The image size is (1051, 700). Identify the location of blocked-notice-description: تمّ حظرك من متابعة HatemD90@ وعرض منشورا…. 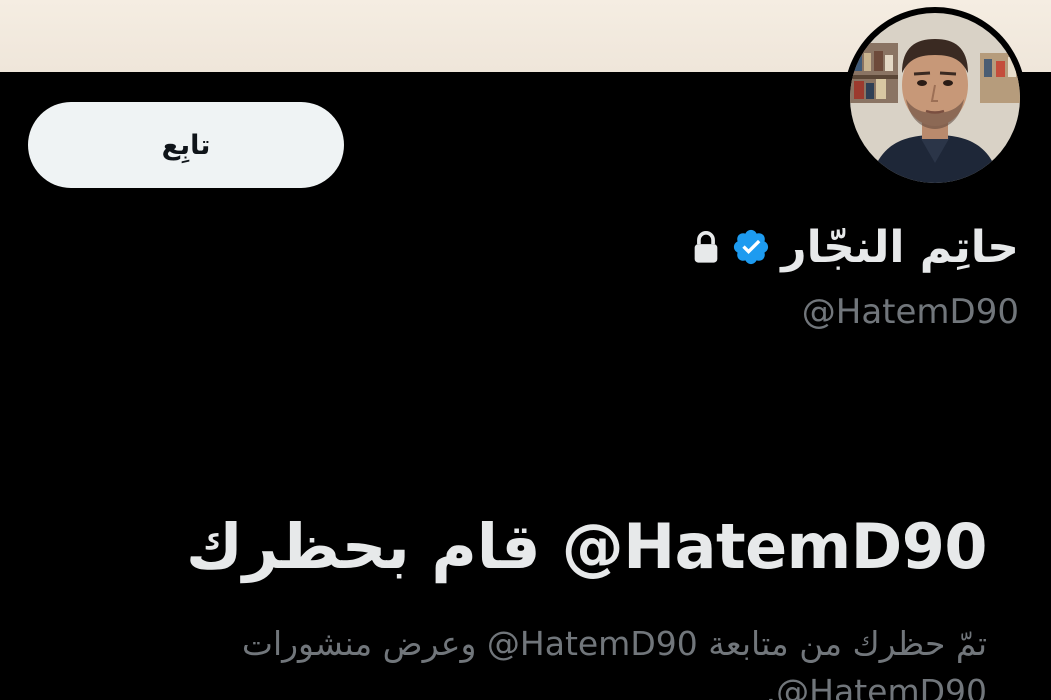
(614, 662).